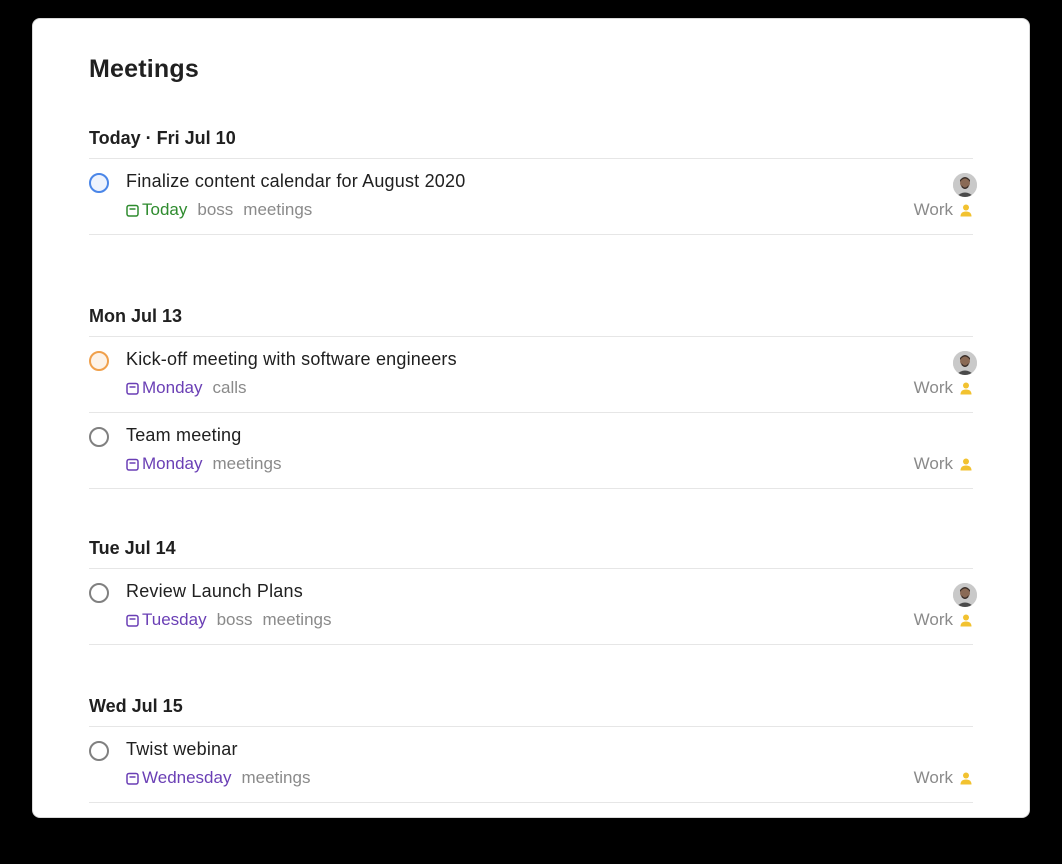 Image resolution: width=1062 pixels, height=864 pixels. Describe the element at coordinates (183, 435) in the screenshot. I see `task-title: Team meeting` at that location.